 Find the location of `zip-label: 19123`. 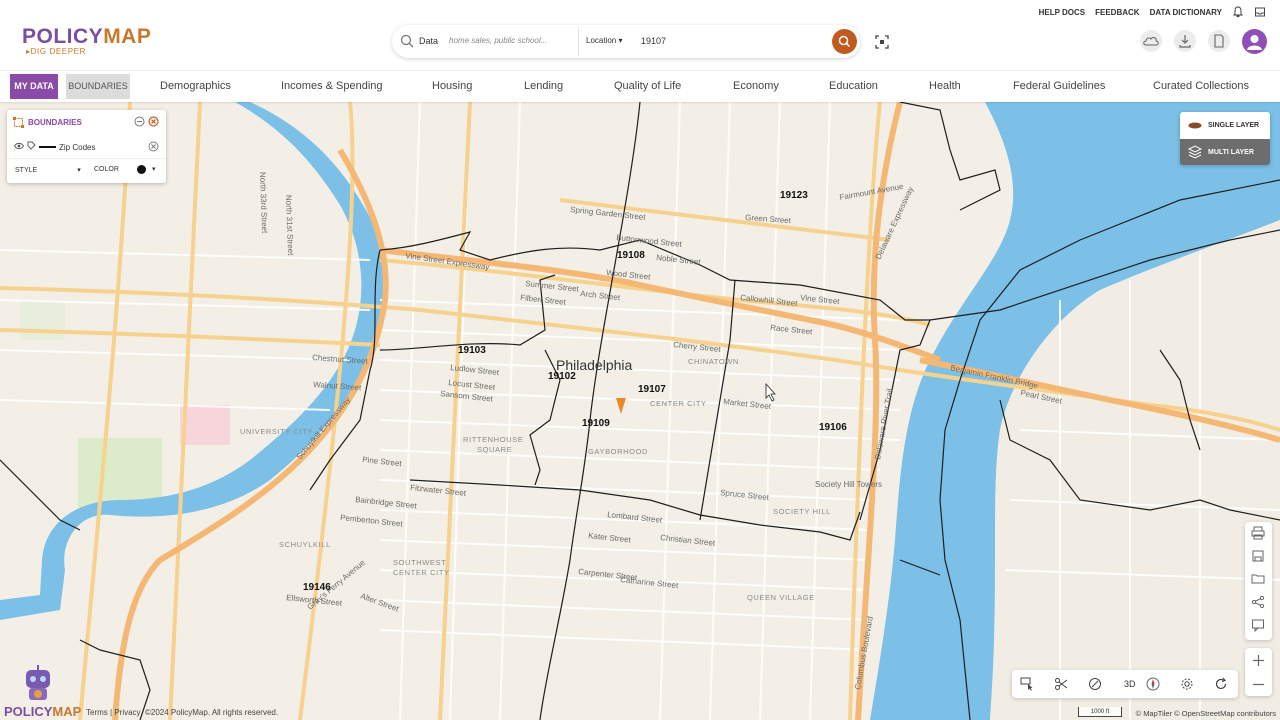

zip-label: 19123 is located at coordinates (794, 195).